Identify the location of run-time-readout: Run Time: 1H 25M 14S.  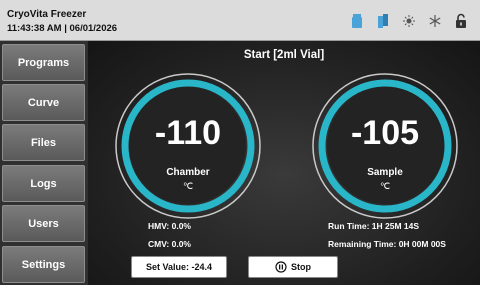
(374, 226).